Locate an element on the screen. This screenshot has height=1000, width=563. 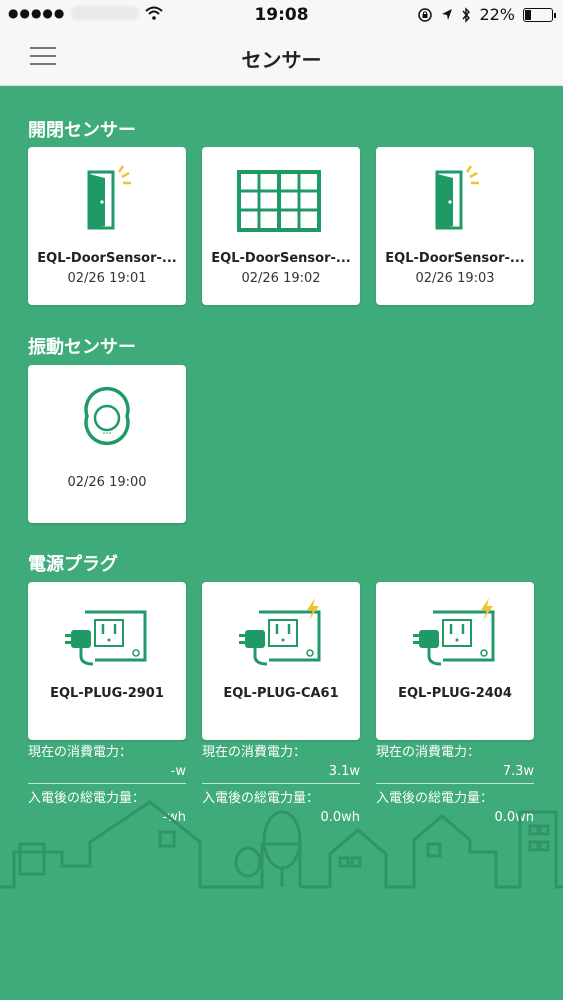
sensor-timestamp: 02/26 19:03 is located at coordinates (455, 278).